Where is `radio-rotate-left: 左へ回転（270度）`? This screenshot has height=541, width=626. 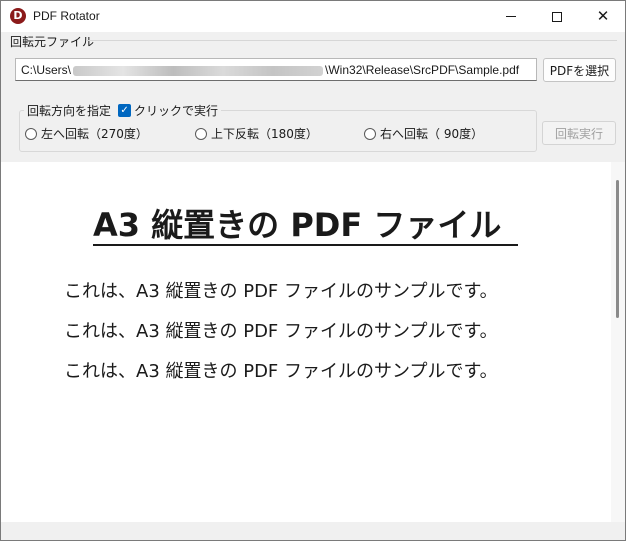
radio-rotate-left: 左へ回転（270度） is located at coordinates (86, 133).